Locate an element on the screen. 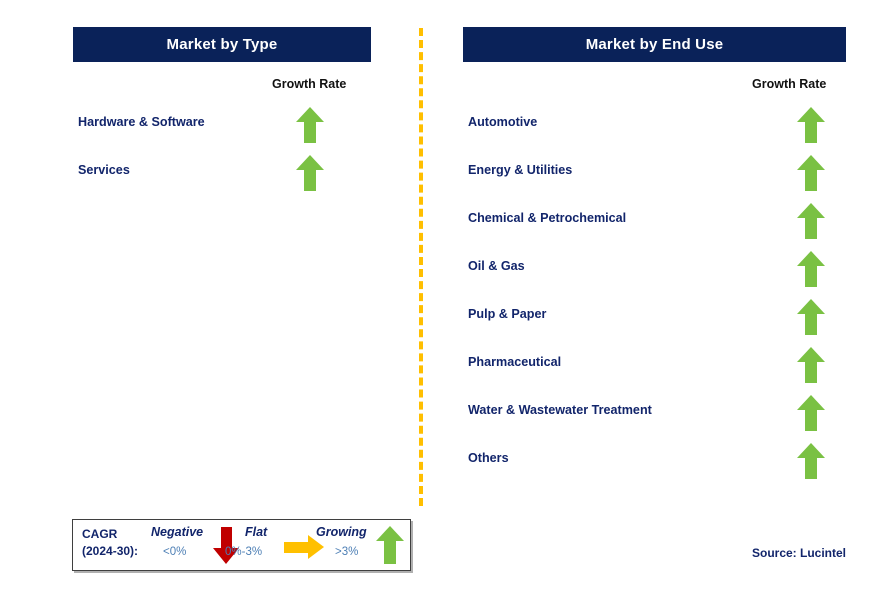 The height and width of the screenshot is (609, 883). list-item: Automotive is located at coordinates (658, 129).